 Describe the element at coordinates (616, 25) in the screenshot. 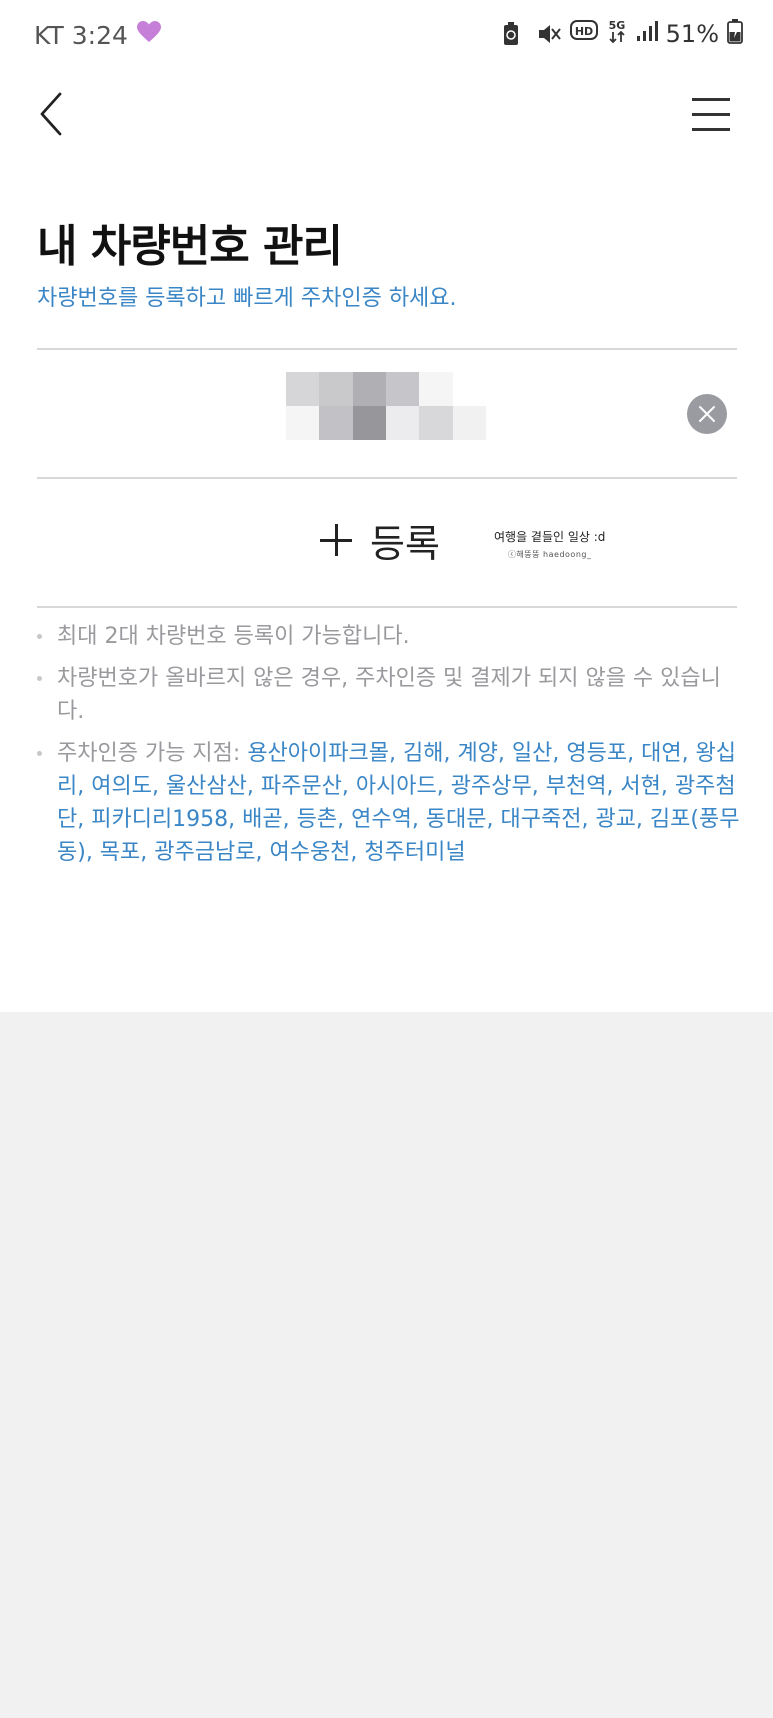

I see `svg-text: 5G` at that location.